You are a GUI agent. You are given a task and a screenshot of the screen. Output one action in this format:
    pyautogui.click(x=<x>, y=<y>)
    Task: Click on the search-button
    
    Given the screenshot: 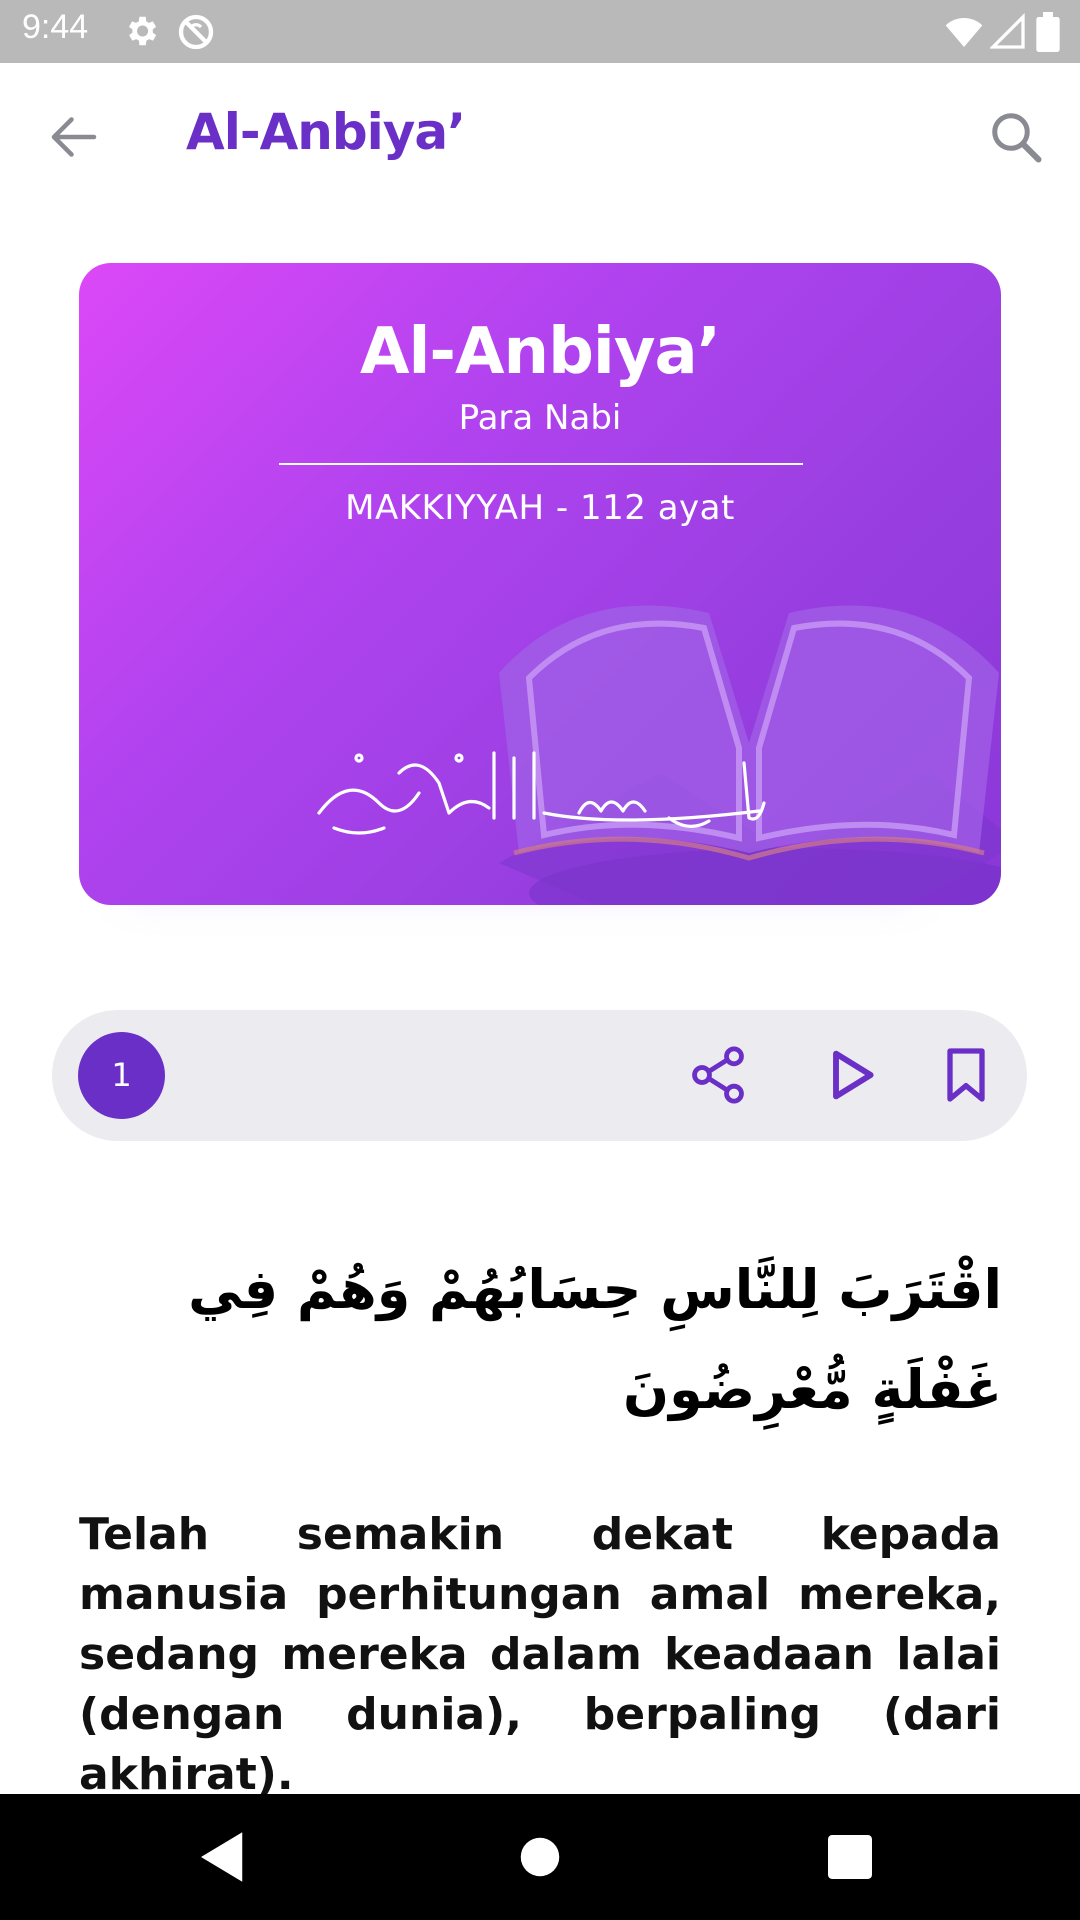 What is the action you would take?
    pyautogui.click(x=1016, y=137)
    